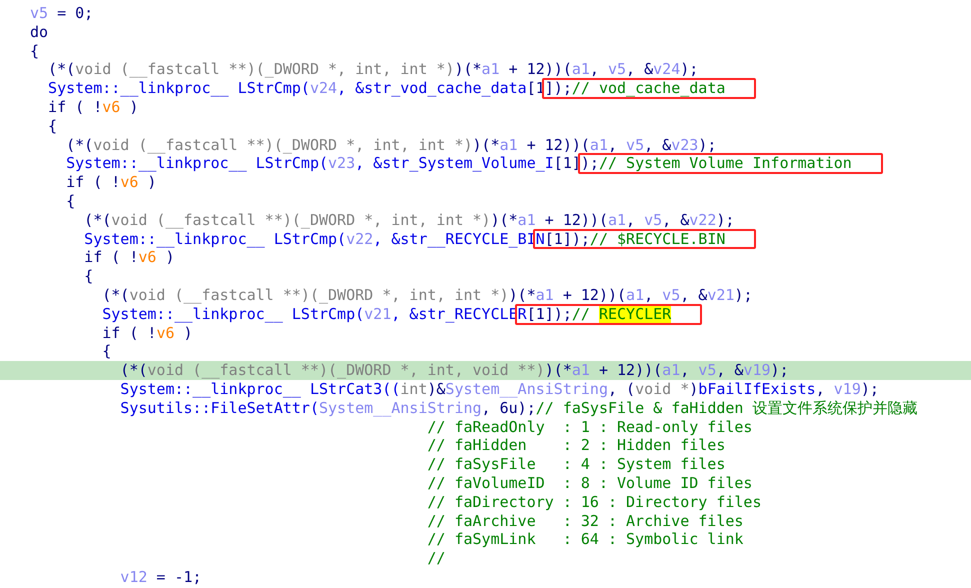 The width and height of the screenshot is (971, 588). Describe the element at coordinates (594, 501) in the screenshot. I see `code-line: // faDirectory : 16 : Directory files` at that location.